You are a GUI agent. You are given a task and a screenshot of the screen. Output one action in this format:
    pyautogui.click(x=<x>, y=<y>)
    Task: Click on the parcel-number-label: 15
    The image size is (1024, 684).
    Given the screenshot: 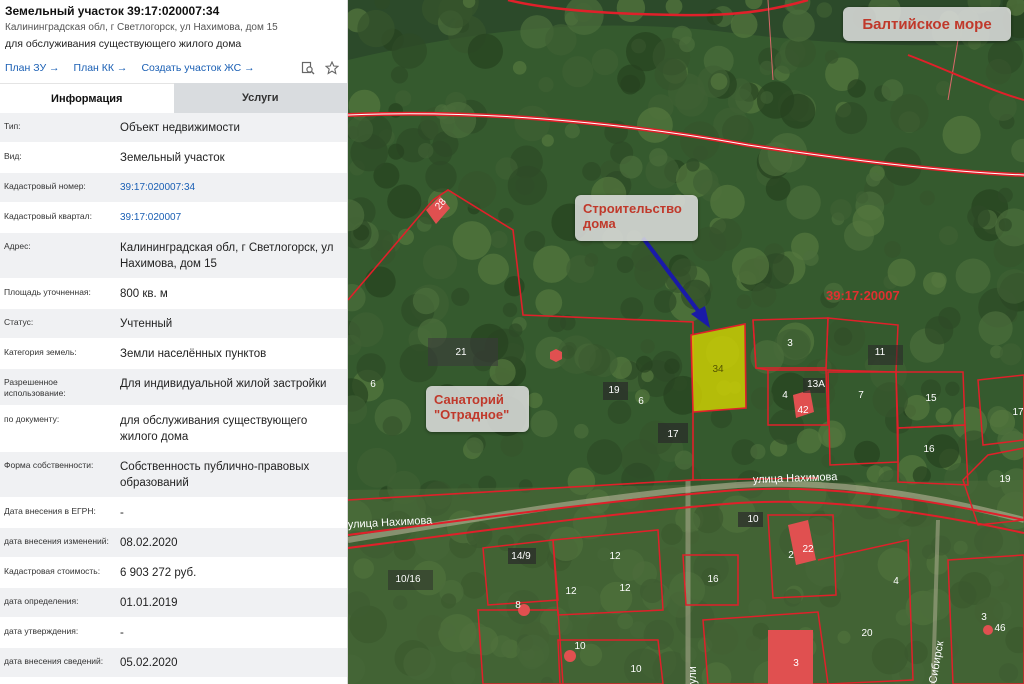 What is the action you would take?
    pyautogui.click(x=931, y=398)
    